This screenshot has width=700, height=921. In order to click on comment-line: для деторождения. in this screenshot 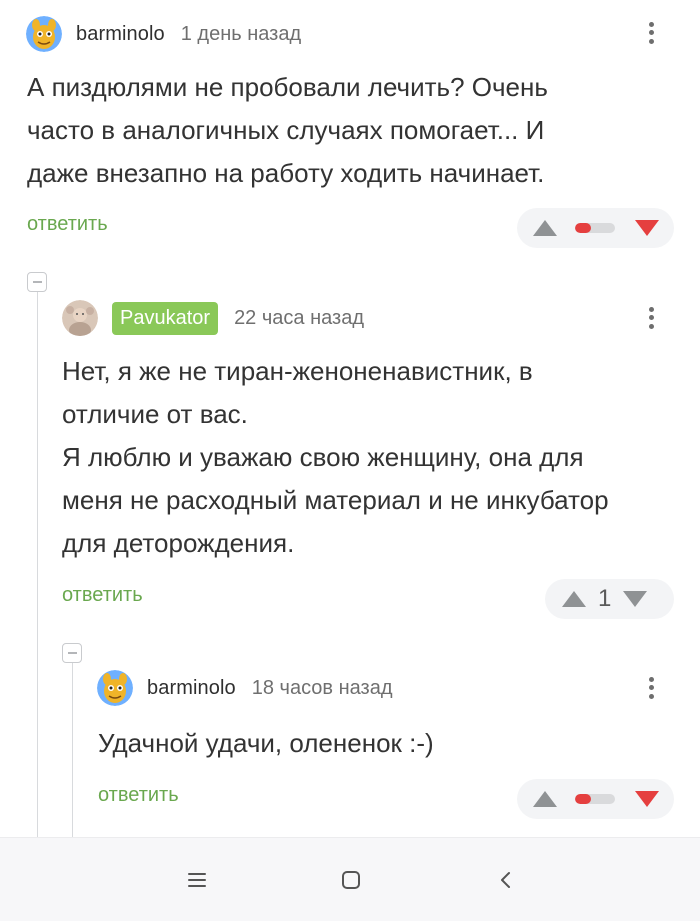, I will do `click(178, 543)`.